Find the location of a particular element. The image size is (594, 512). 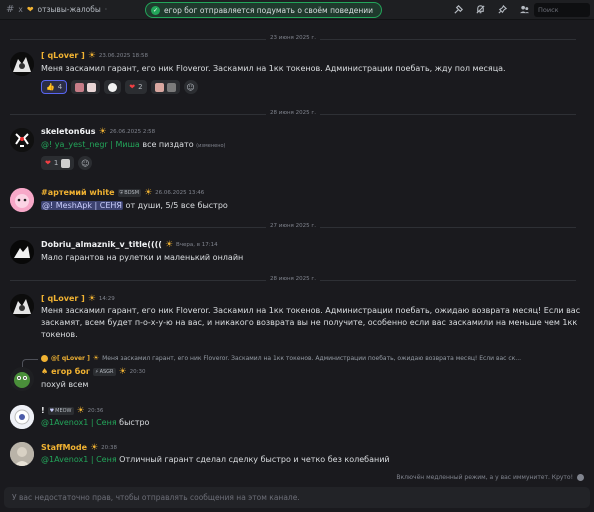

date-divider-label: 27 июня 2025 г. is located at coordinates (293, 226).